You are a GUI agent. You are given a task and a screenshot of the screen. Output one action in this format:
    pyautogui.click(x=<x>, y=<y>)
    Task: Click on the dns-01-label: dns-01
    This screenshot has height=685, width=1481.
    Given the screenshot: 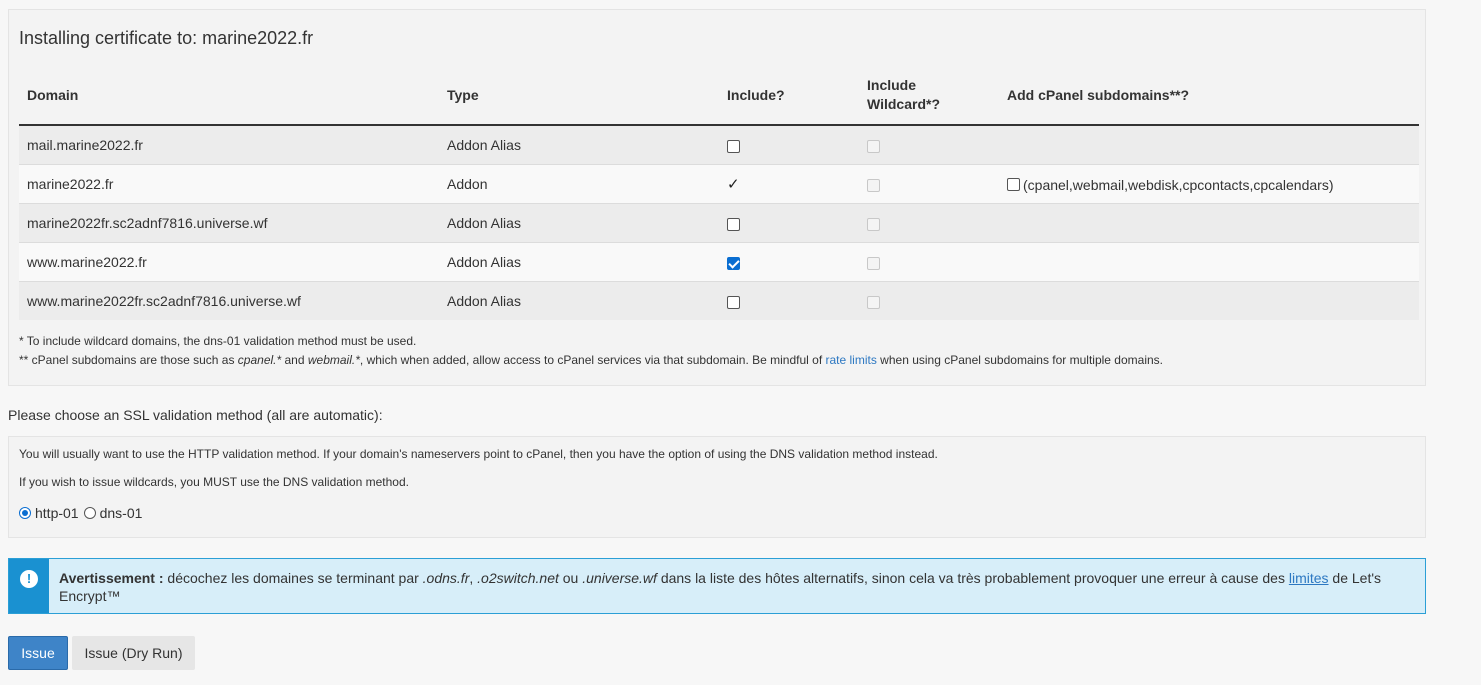 What is the action you would take?
    pyautogui.click(x=121, y=513)
    